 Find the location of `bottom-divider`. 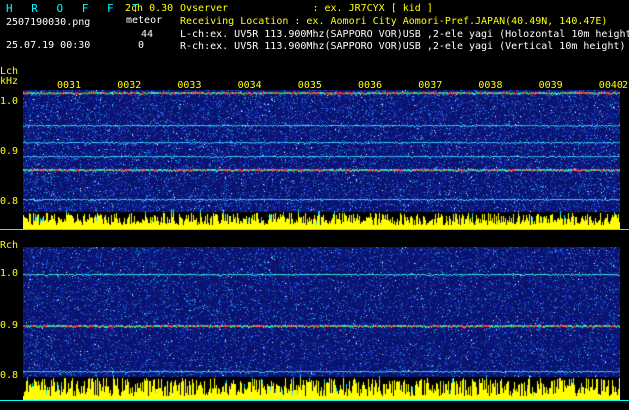

bottom-divider is located at coordinates (314, 400).